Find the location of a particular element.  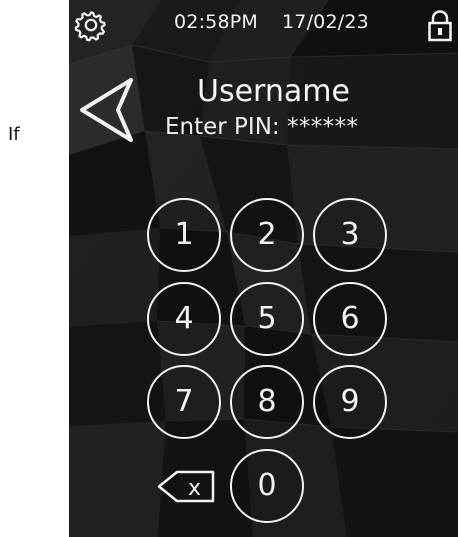

pin-value: ****** is located at coordinates (322, 127).